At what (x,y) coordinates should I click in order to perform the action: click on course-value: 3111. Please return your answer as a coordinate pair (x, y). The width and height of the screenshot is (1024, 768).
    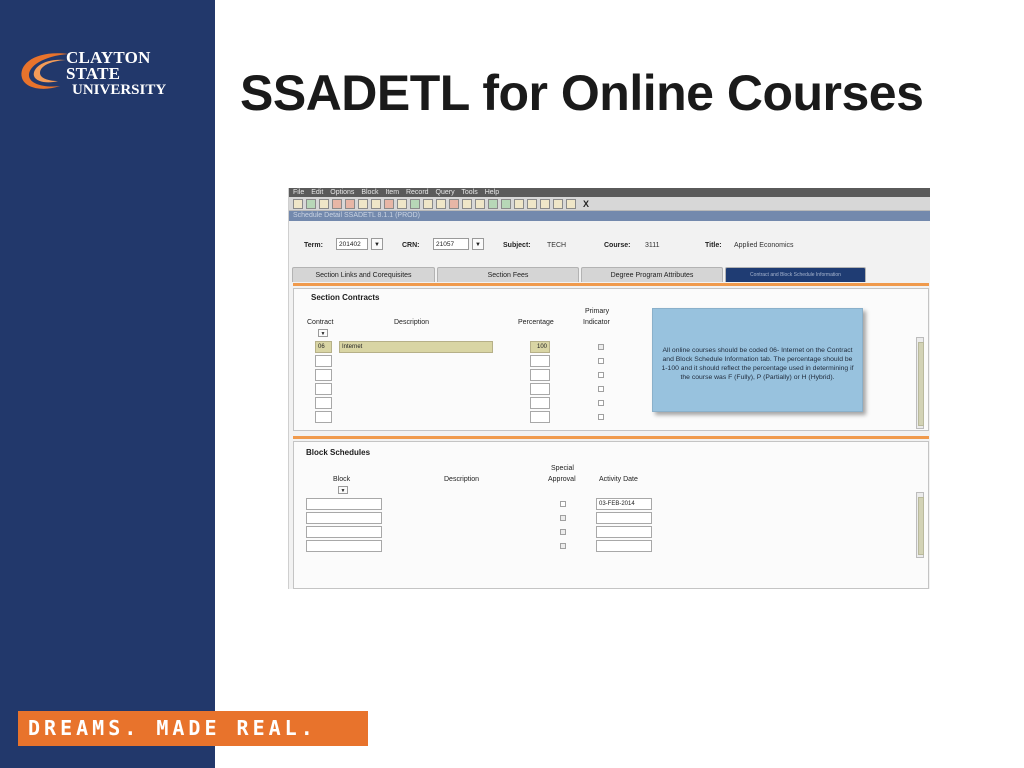
    Looking at the image, I should click on (652, 245).